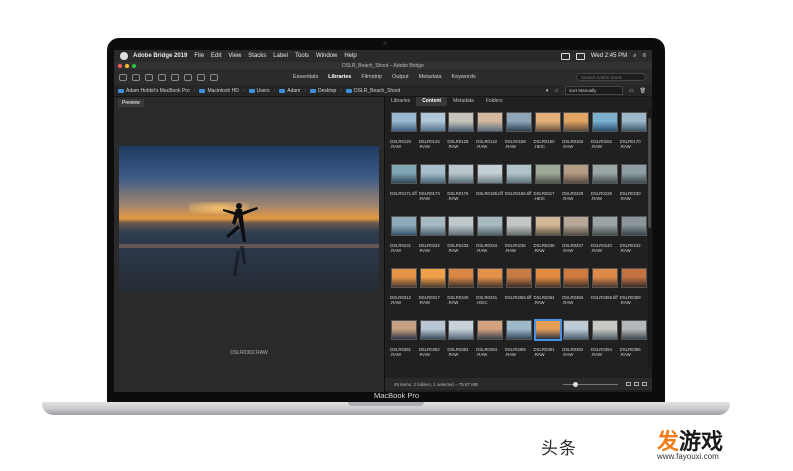 The width and height of the screenshot is (793, 471). Describe the element at coordinates (404, 187) in the screenshot. I see `thumbnail-item: DSLR0171.tiff` at that location.